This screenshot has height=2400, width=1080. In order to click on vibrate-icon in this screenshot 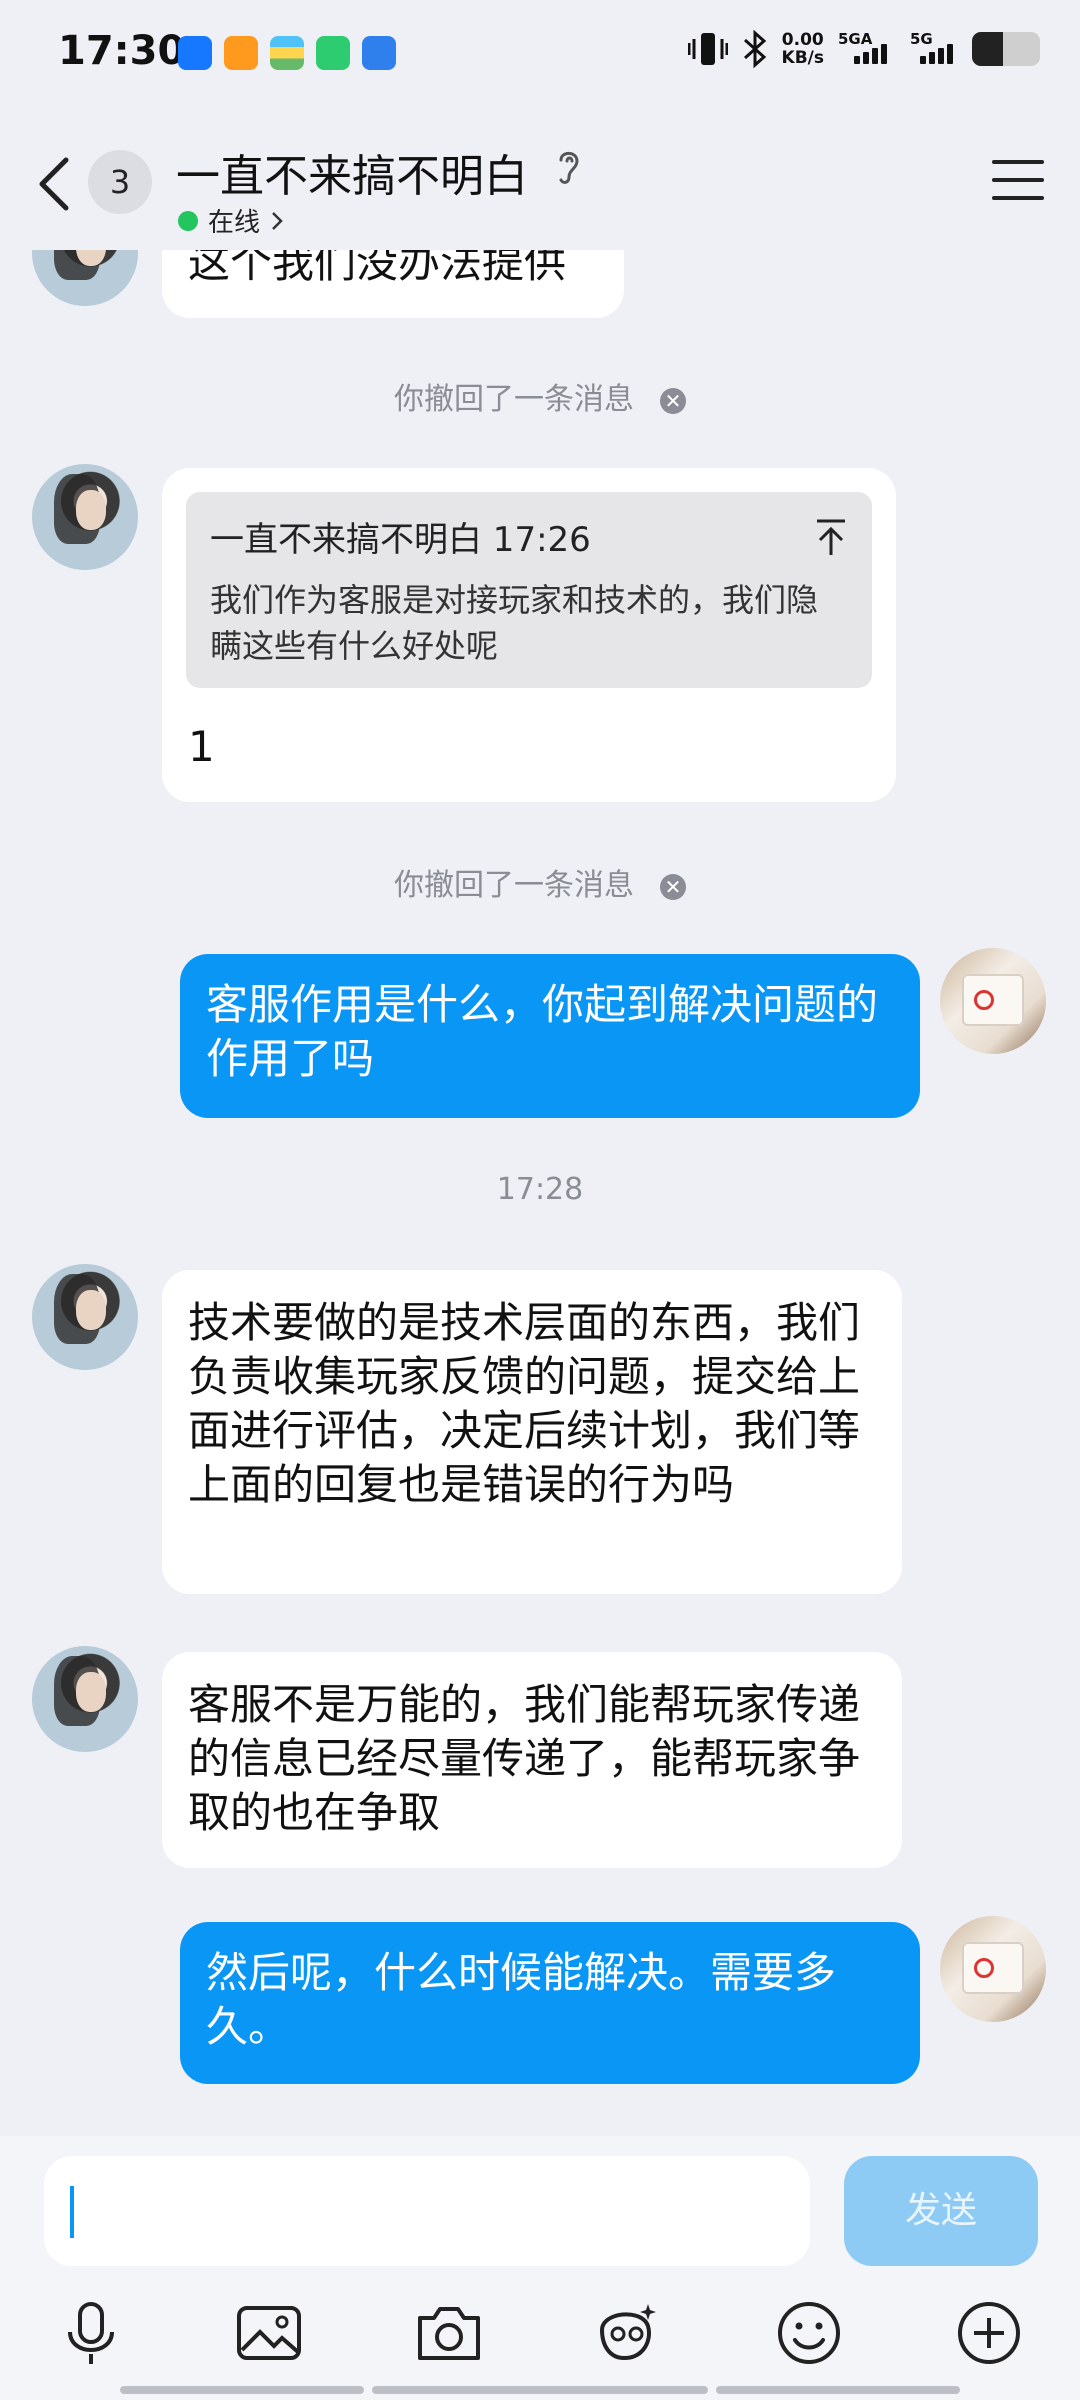, I will do `click(707, 49)`.